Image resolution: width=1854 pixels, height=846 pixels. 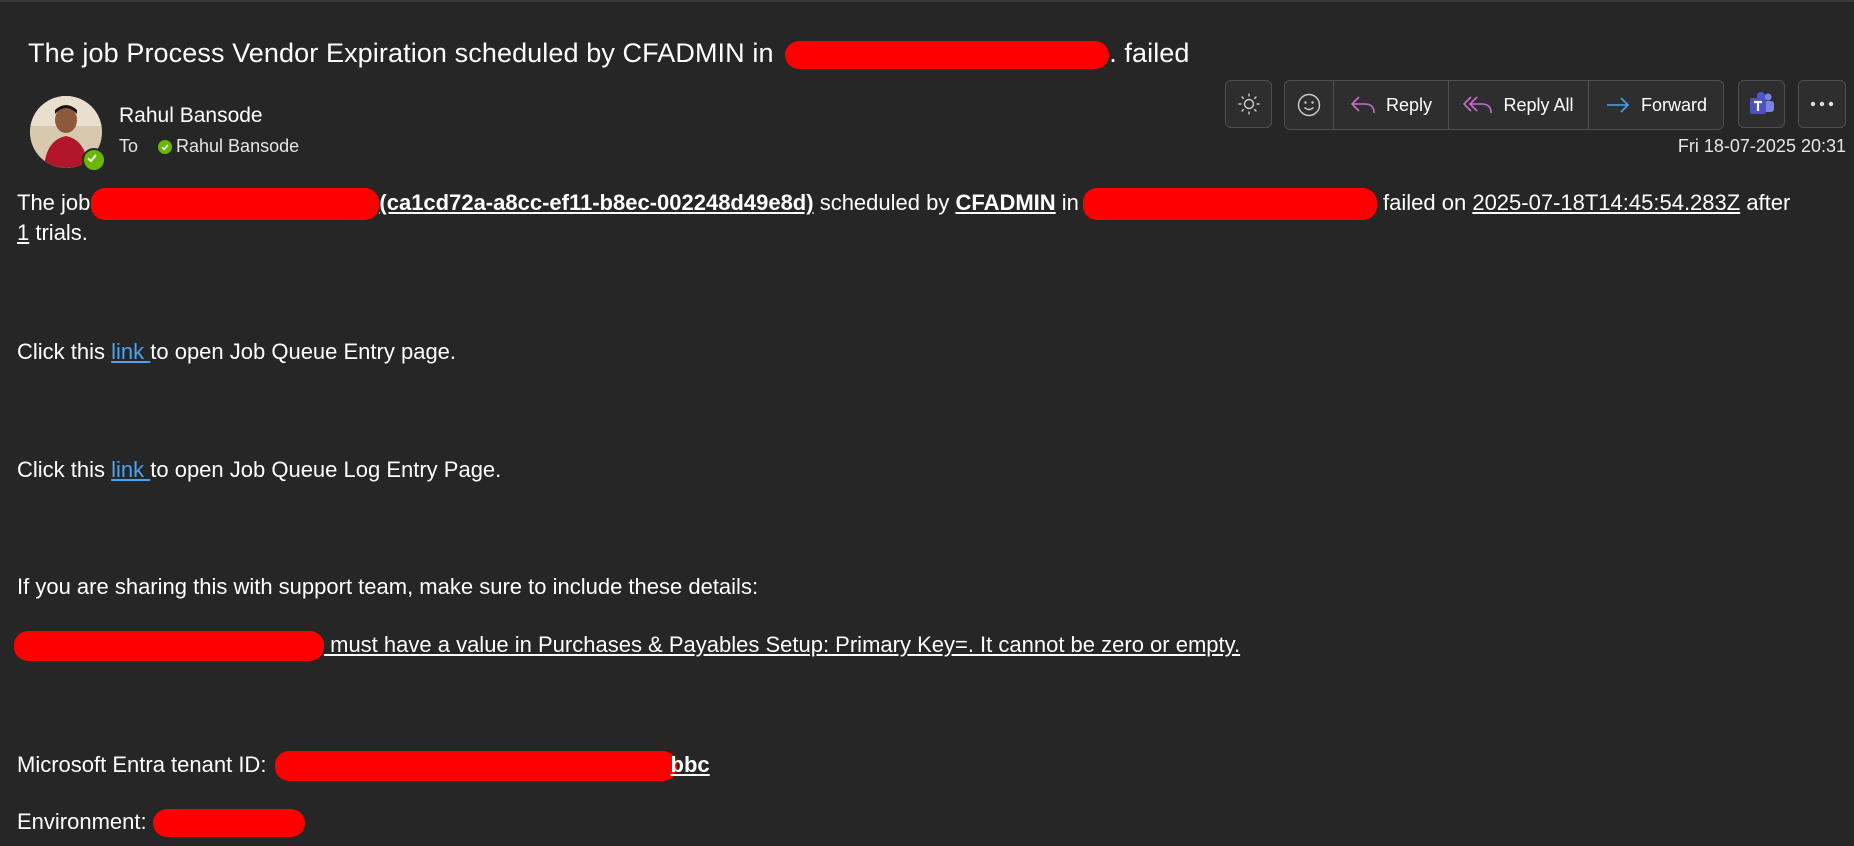 What do you see at coordinates (1067, 202) in the screenshot?
I see `text: in` at bounding box center [1067, 202].